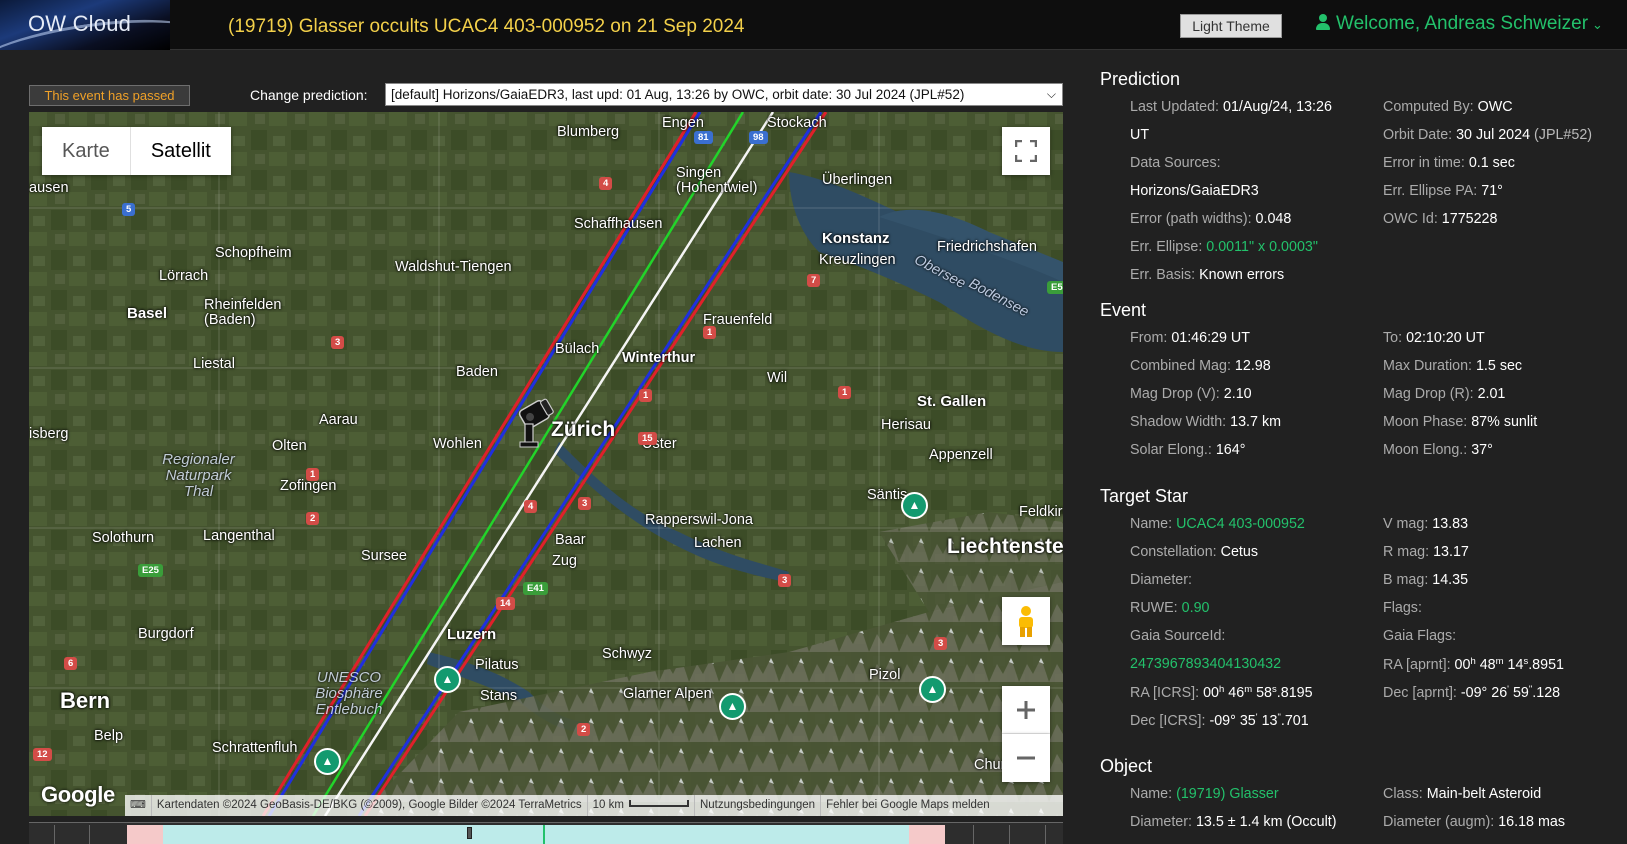 This screenshot has height=844, width=1627. I want to click on google-logo: Google, so click(78, 794).